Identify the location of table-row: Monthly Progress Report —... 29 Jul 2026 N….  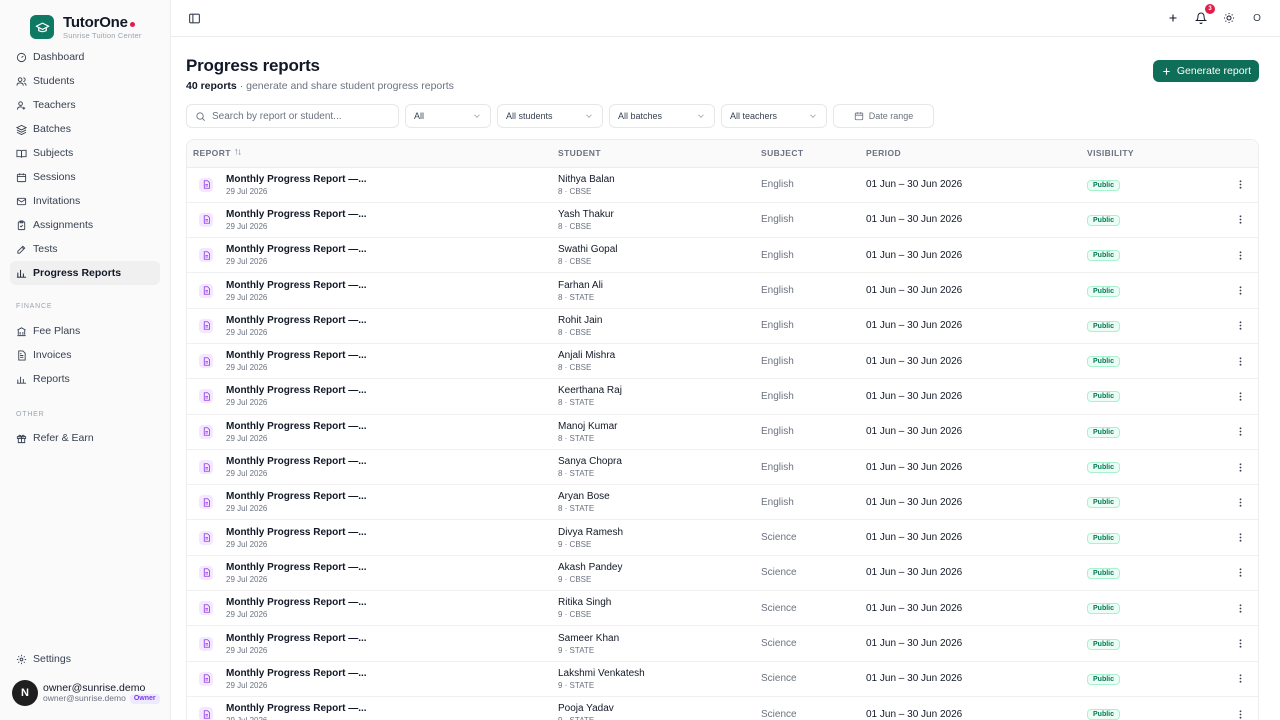
(722, 185).